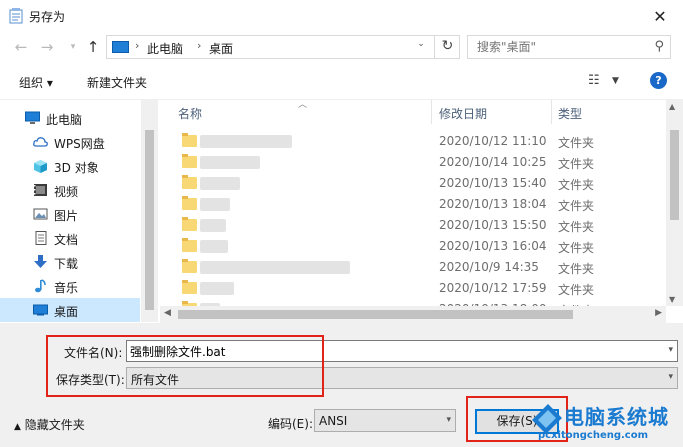 Image resolution: width=683 pixels, height=447 pixels. What do you see at coordinates (190, 113) in the screenshot?
I see `column-header-name: 名称` at bounding box center [190, 113].